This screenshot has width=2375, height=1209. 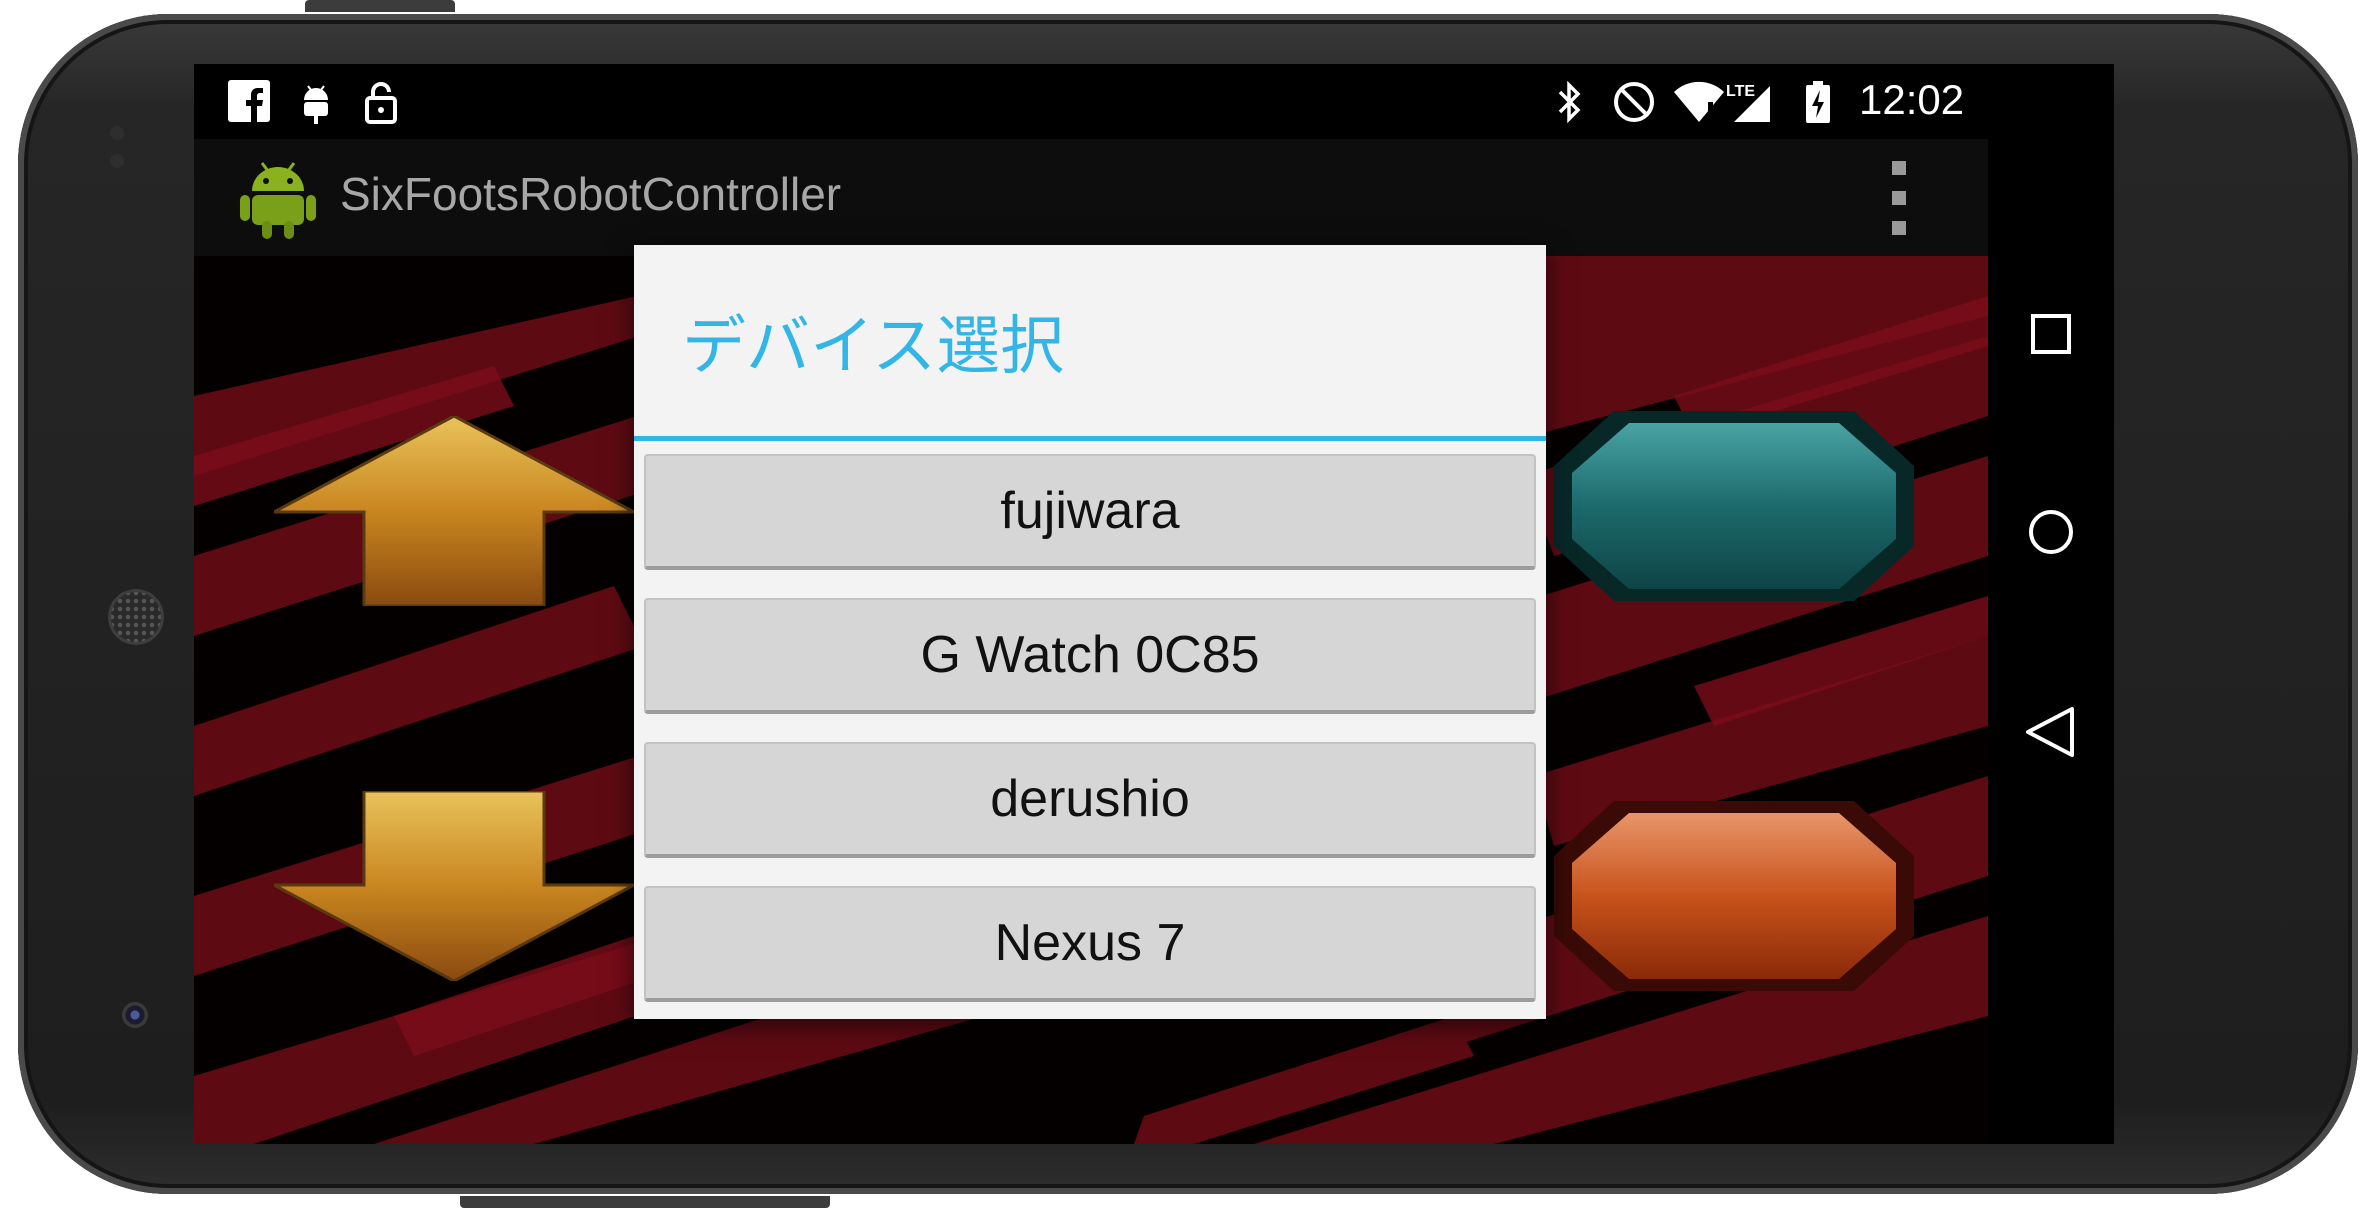 I want to click on forward-arrow-icon, so click(x=454, y=511).